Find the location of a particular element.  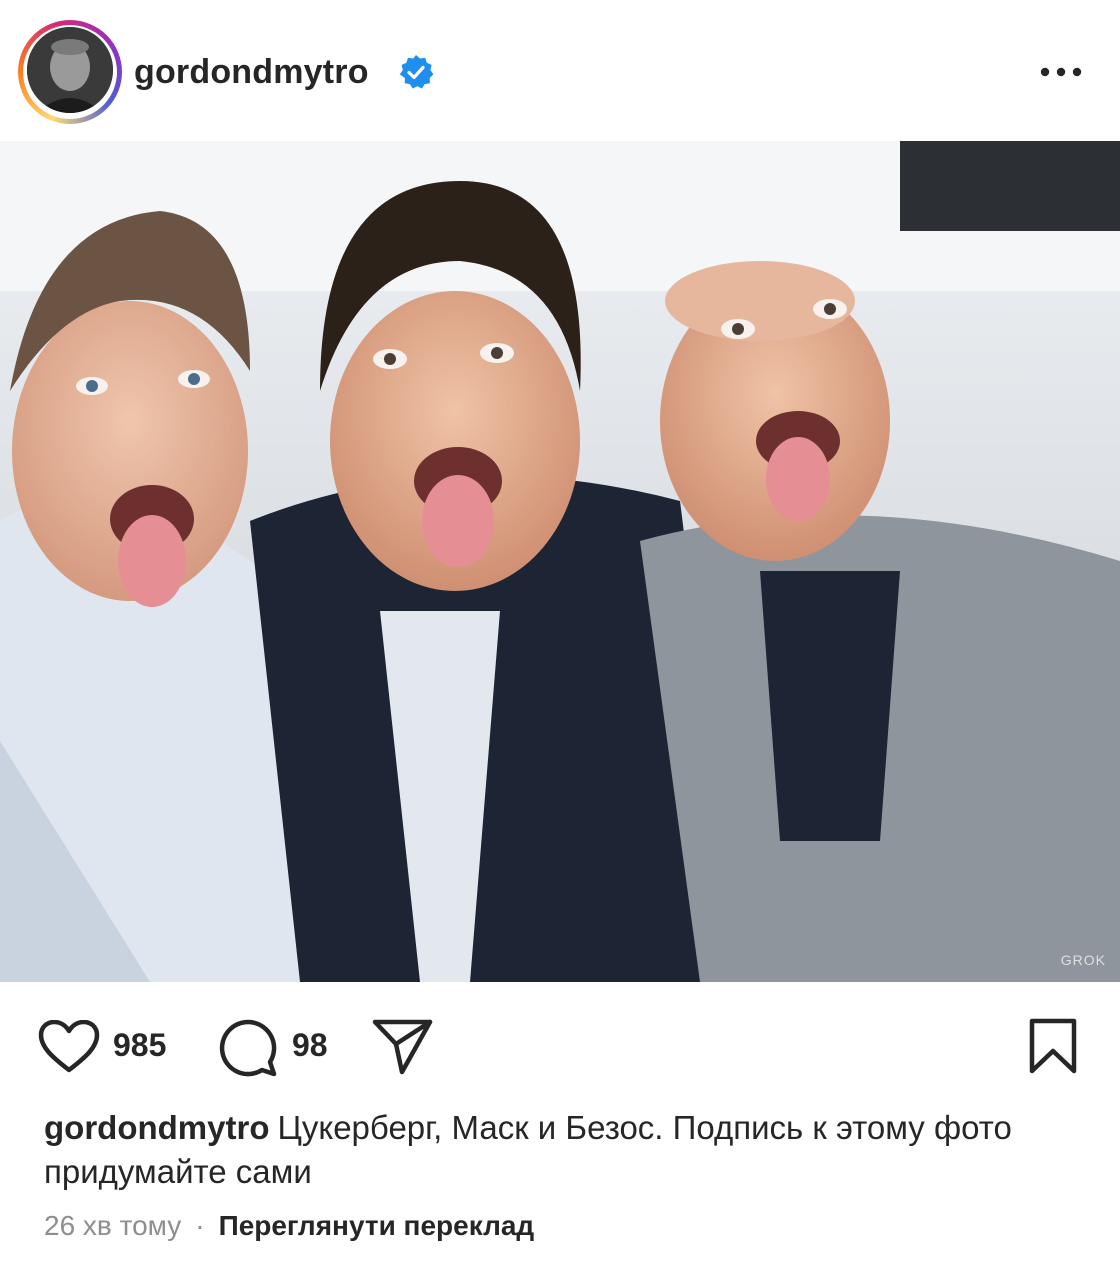

post-meta: 26 хв тому · Переглянути переклад is located at coordinates (289, 1226).